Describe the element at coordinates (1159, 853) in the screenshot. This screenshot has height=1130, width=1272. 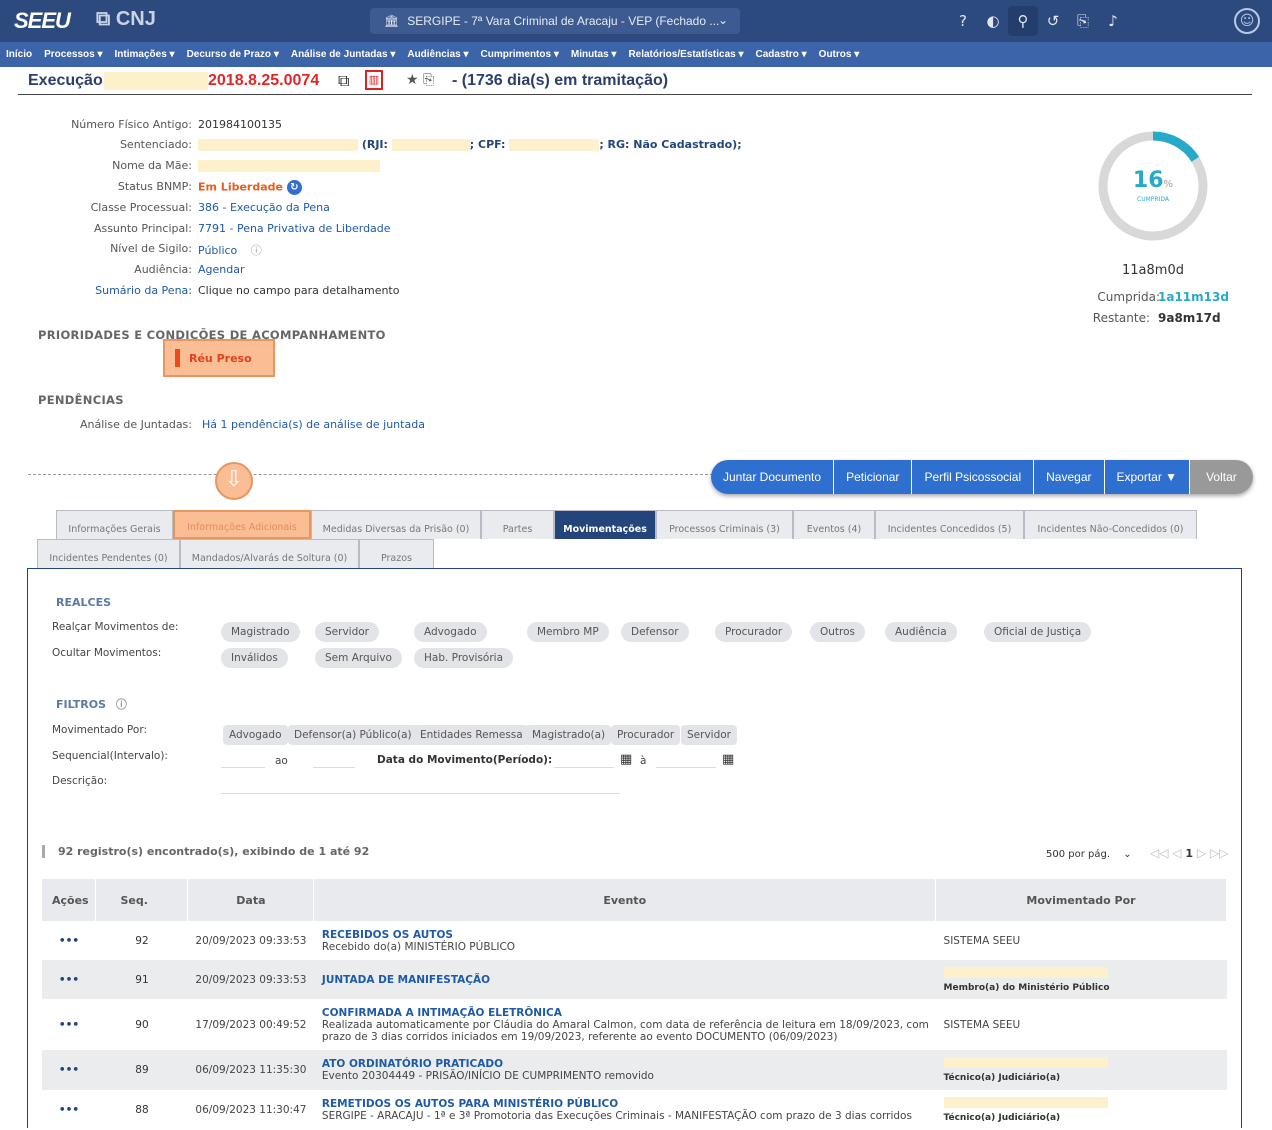
I see `first-page-icon: ◁◁` at that location.